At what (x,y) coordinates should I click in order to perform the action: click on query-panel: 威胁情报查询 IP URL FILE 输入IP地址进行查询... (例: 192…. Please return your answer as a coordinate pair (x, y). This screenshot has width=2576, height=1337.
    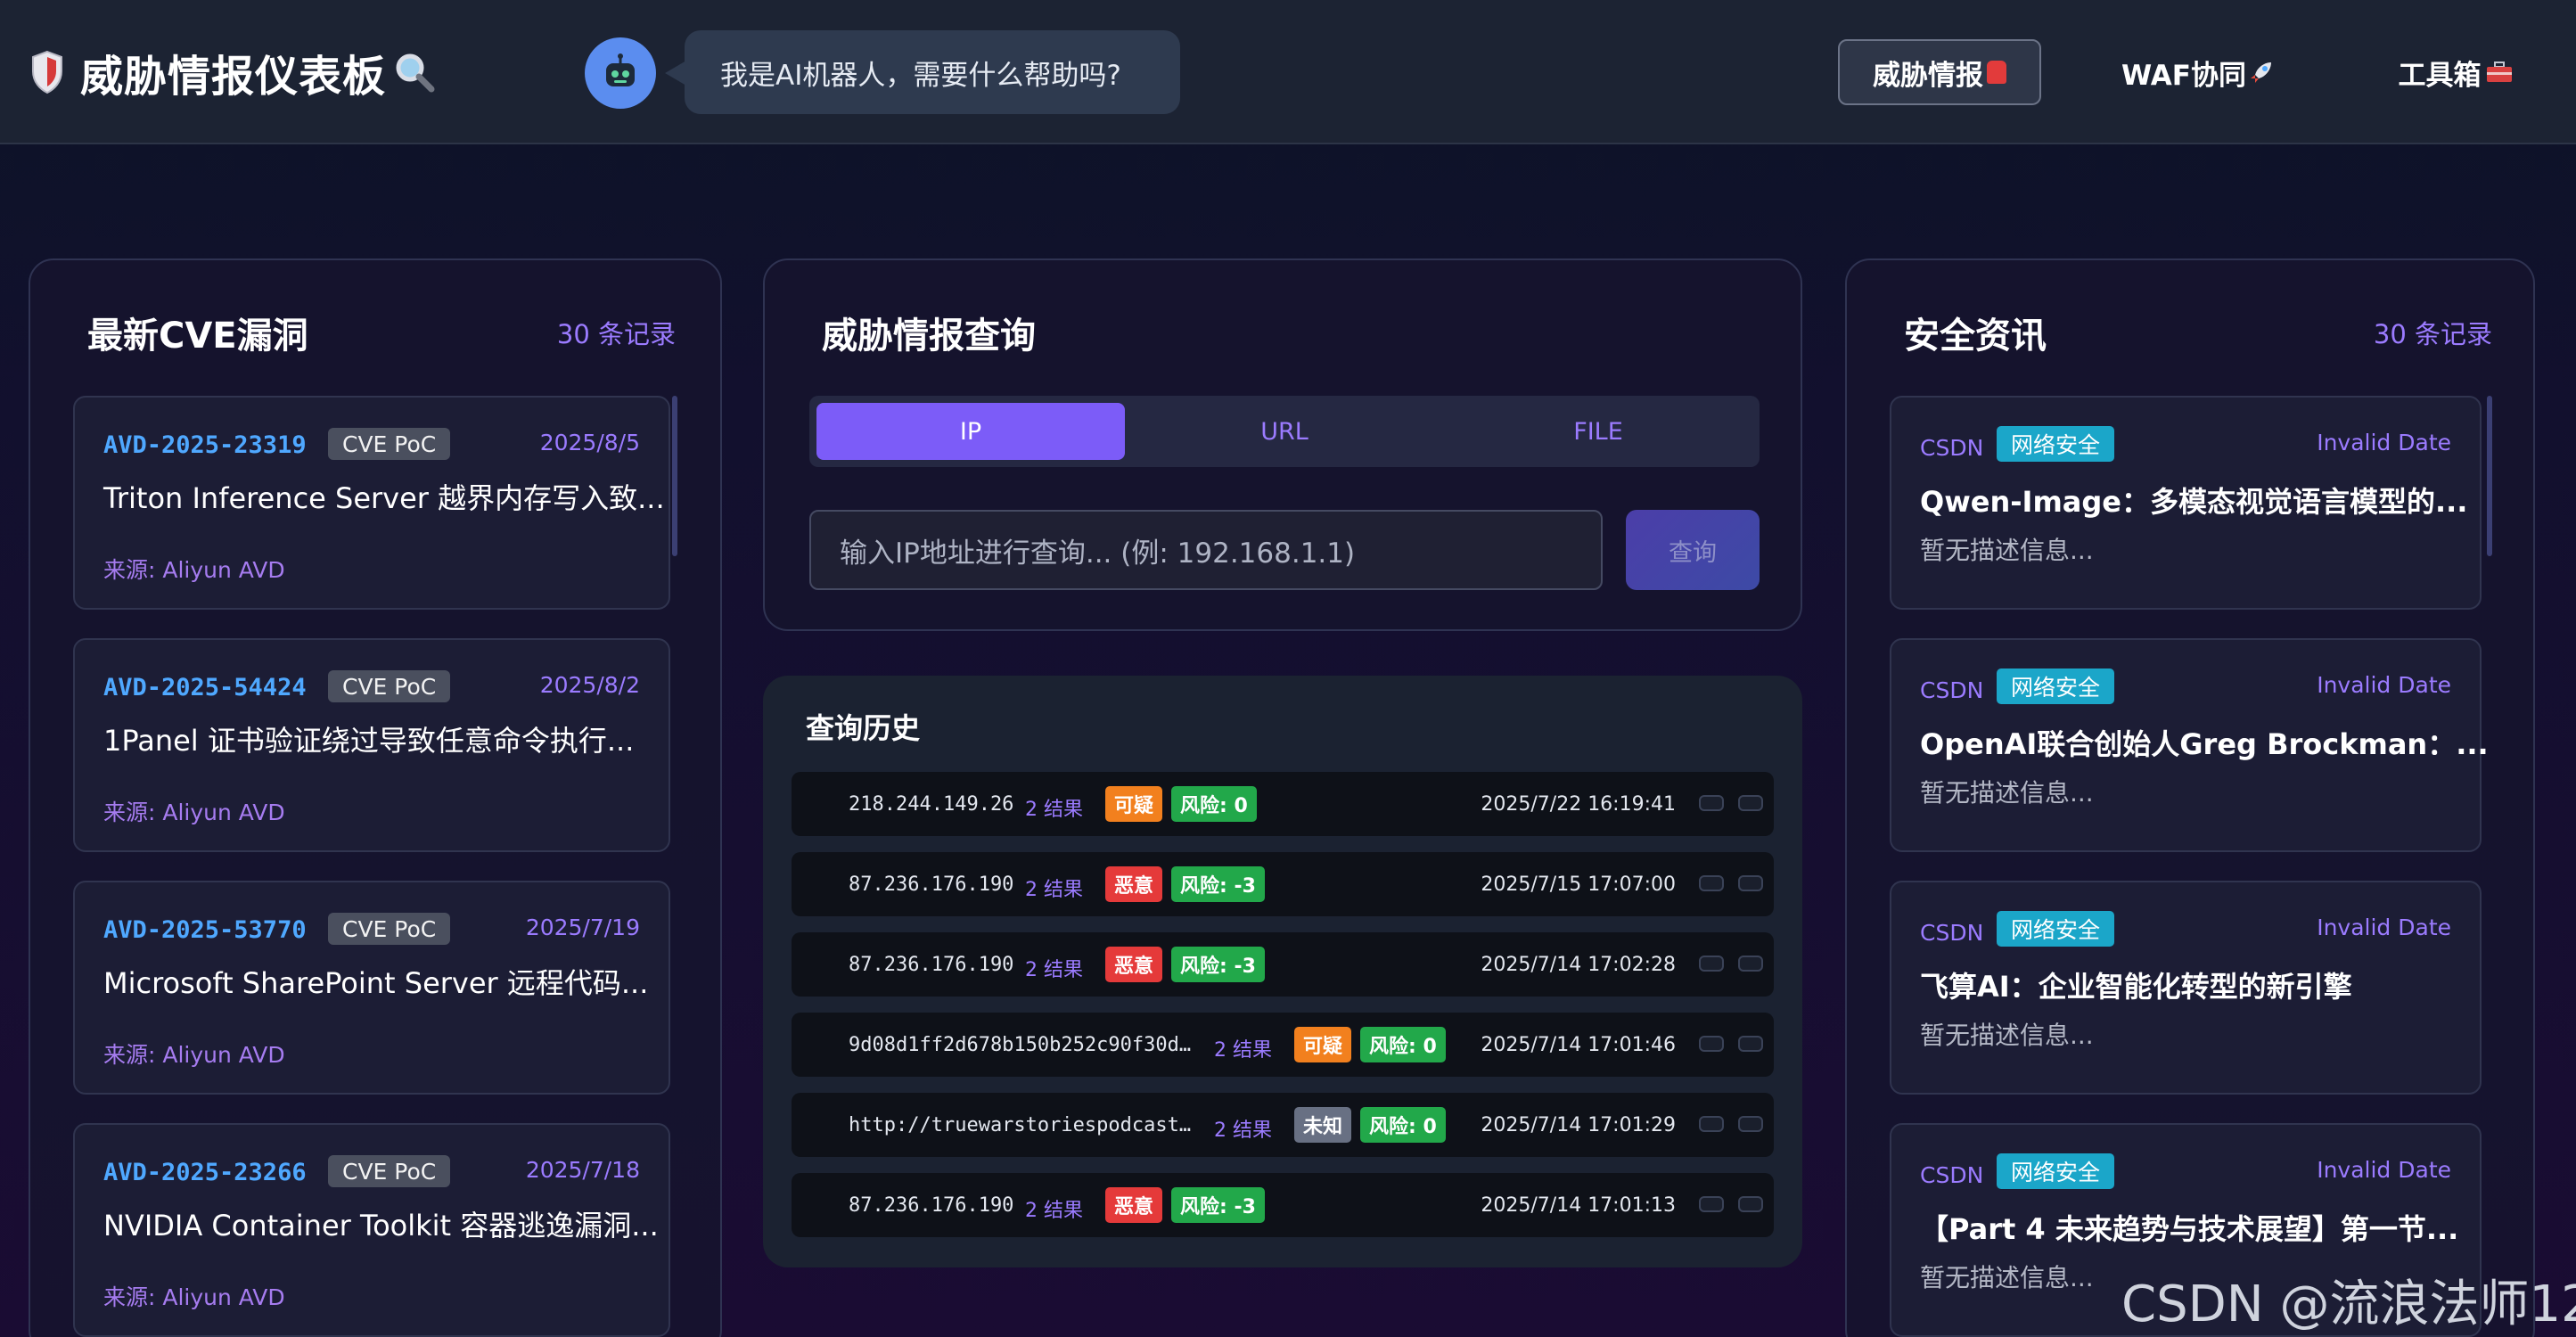
    Looking at the image, I should click on (1282, 444).